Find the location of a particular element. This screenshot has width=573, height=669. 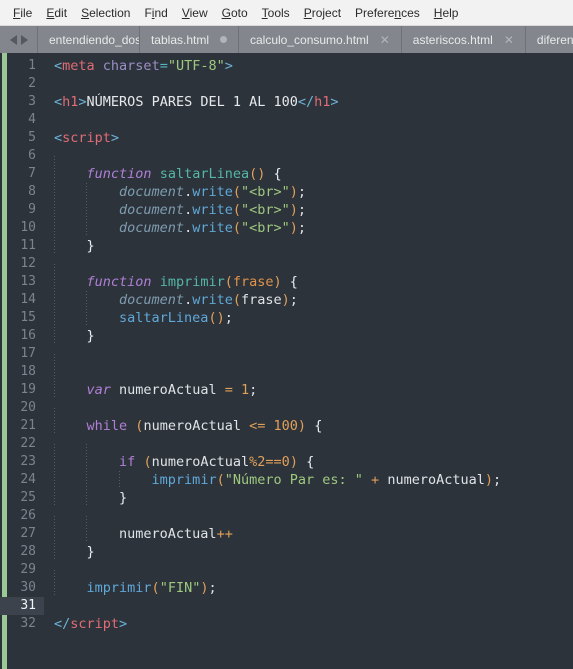

menu-item-file: File is located at coordinates (22, 13).